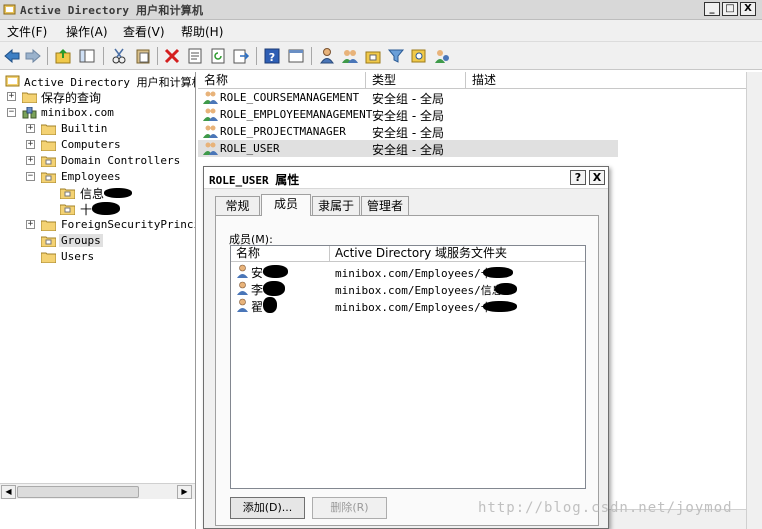 The height and width of the screenshot is (529, 762). What do you see at coordinates (408, 271) in the screenshot?
I see `list-item: 安 minibox.com/Employees/十` at bounding box center [408, 271].